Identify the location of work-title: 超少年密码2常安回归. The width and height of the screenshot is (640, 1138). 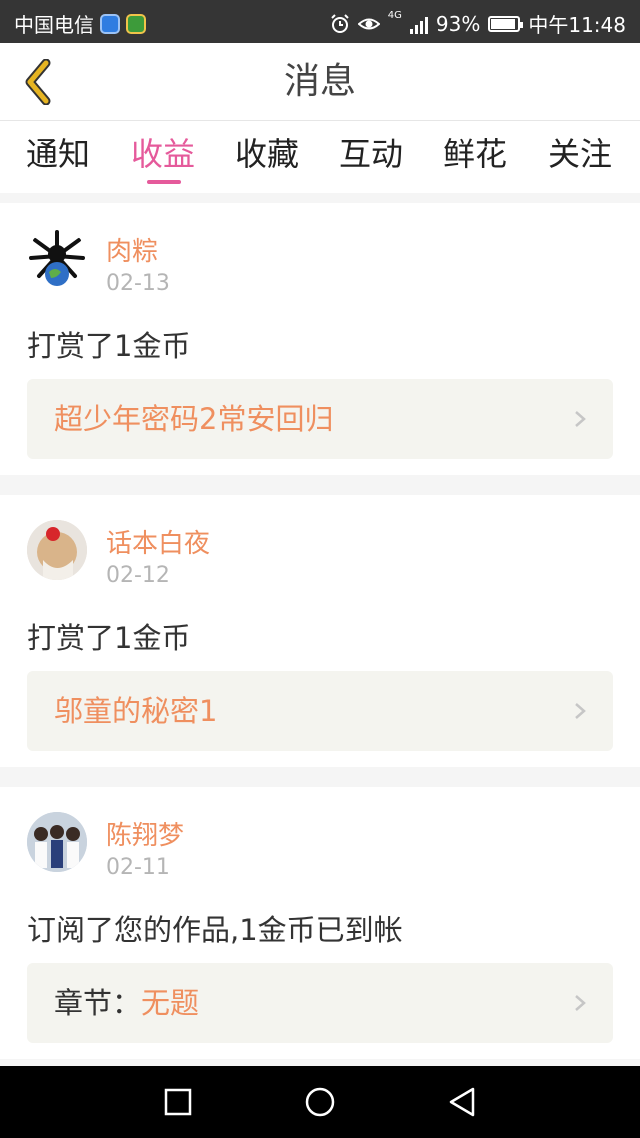
(193, 419).